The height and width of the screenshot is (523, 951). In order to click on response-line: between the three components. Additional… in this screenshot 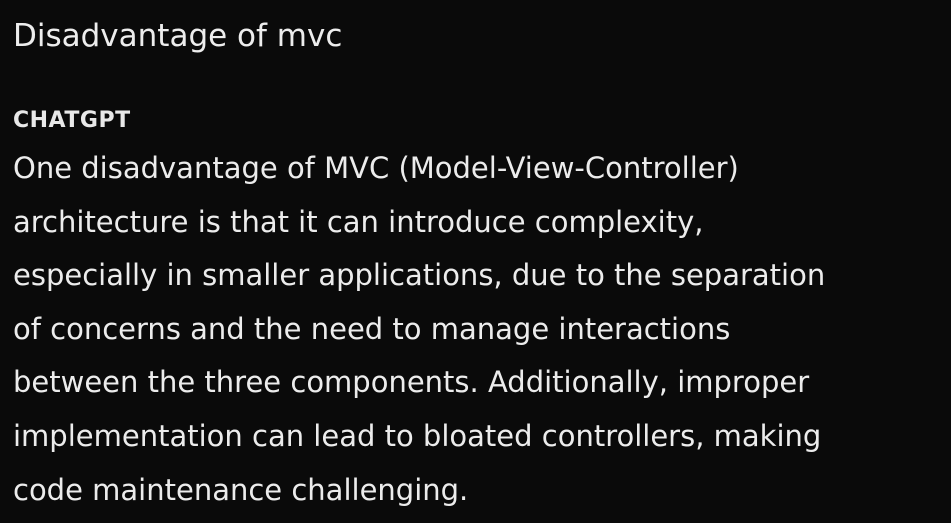, I will do `click(411, 382)`.